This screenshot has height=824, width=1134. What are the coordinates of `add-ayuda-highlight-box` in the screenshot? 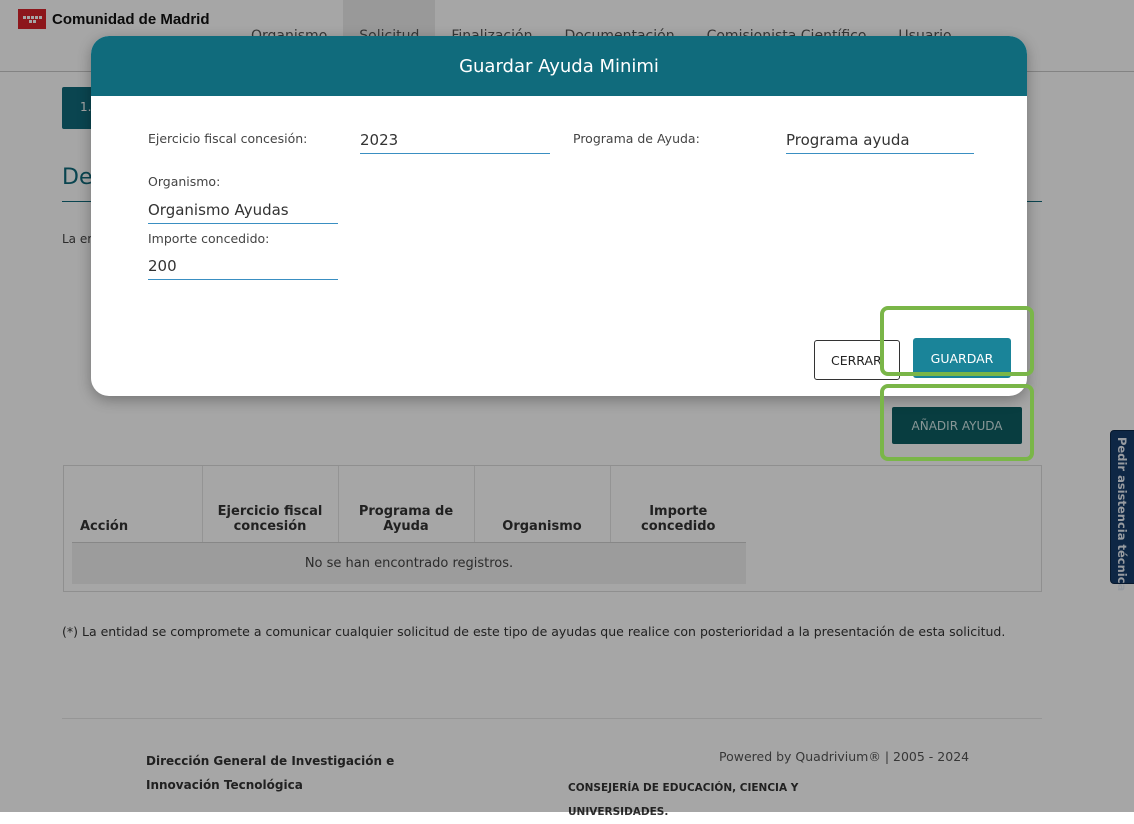 It's located at (957, 422).